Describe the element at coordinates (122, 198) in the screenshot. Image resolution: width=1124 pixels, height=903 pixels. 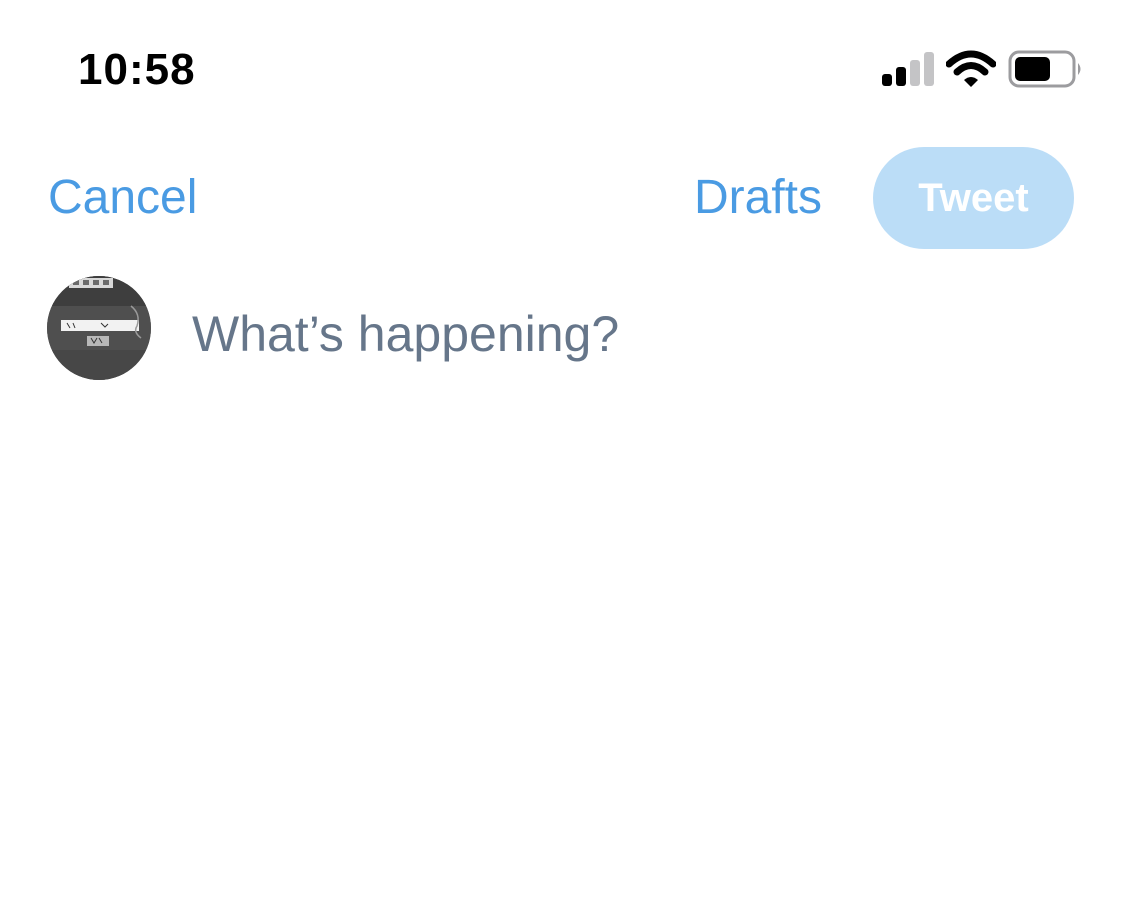
I see `cancel-button: Cancel` at that location.